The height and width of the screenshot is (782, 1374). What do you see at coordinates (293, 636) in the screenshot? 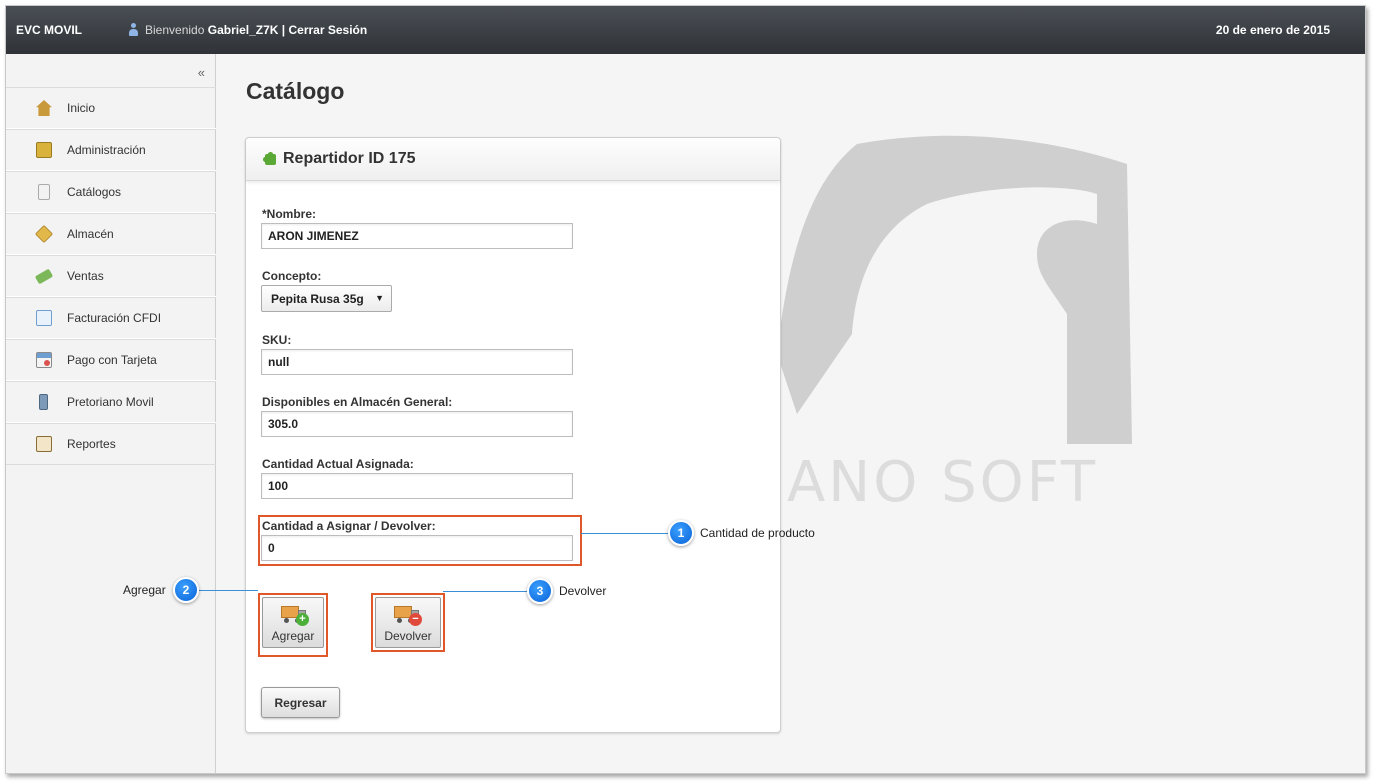
I see `agregar-label: Agregar` at bounding box center [293, 636].